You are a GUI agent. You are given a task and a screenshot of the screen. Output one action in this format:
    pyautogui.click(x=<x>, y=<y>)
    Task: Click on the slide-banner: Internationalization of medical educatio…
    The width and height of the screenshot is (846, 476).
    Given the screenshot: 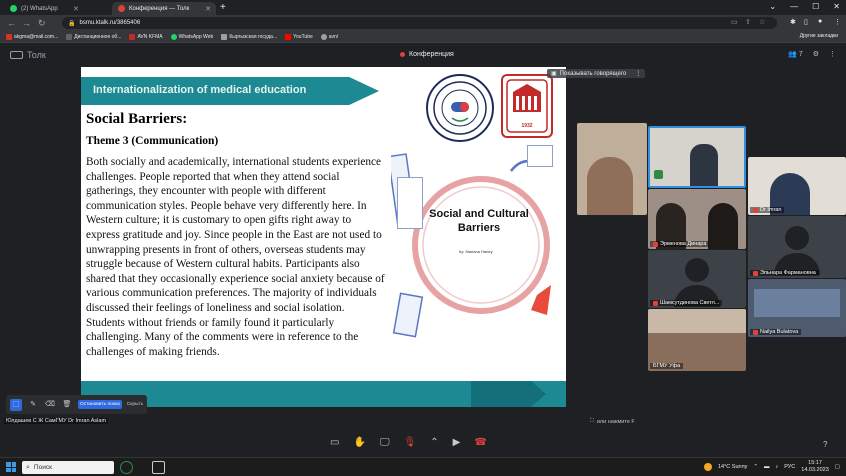 What is the action you would take?
    pyautogui.click(x=230, y=91)
    